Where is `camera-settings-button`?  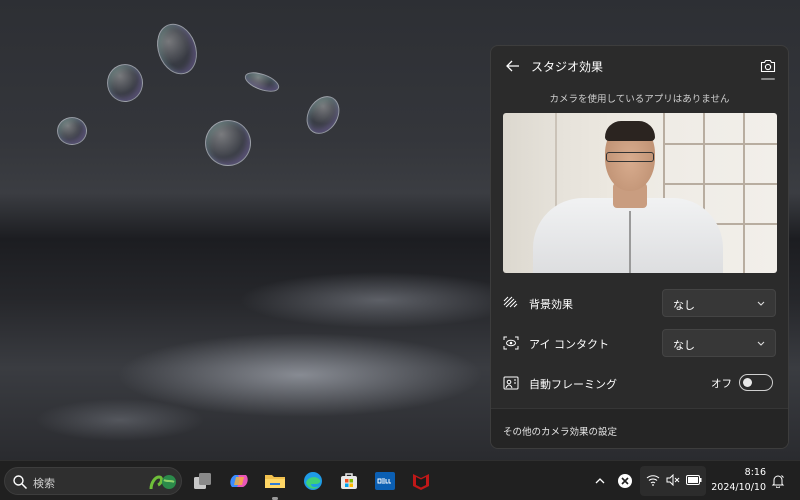
camera-settings-button is located at coordinates (768, 66).